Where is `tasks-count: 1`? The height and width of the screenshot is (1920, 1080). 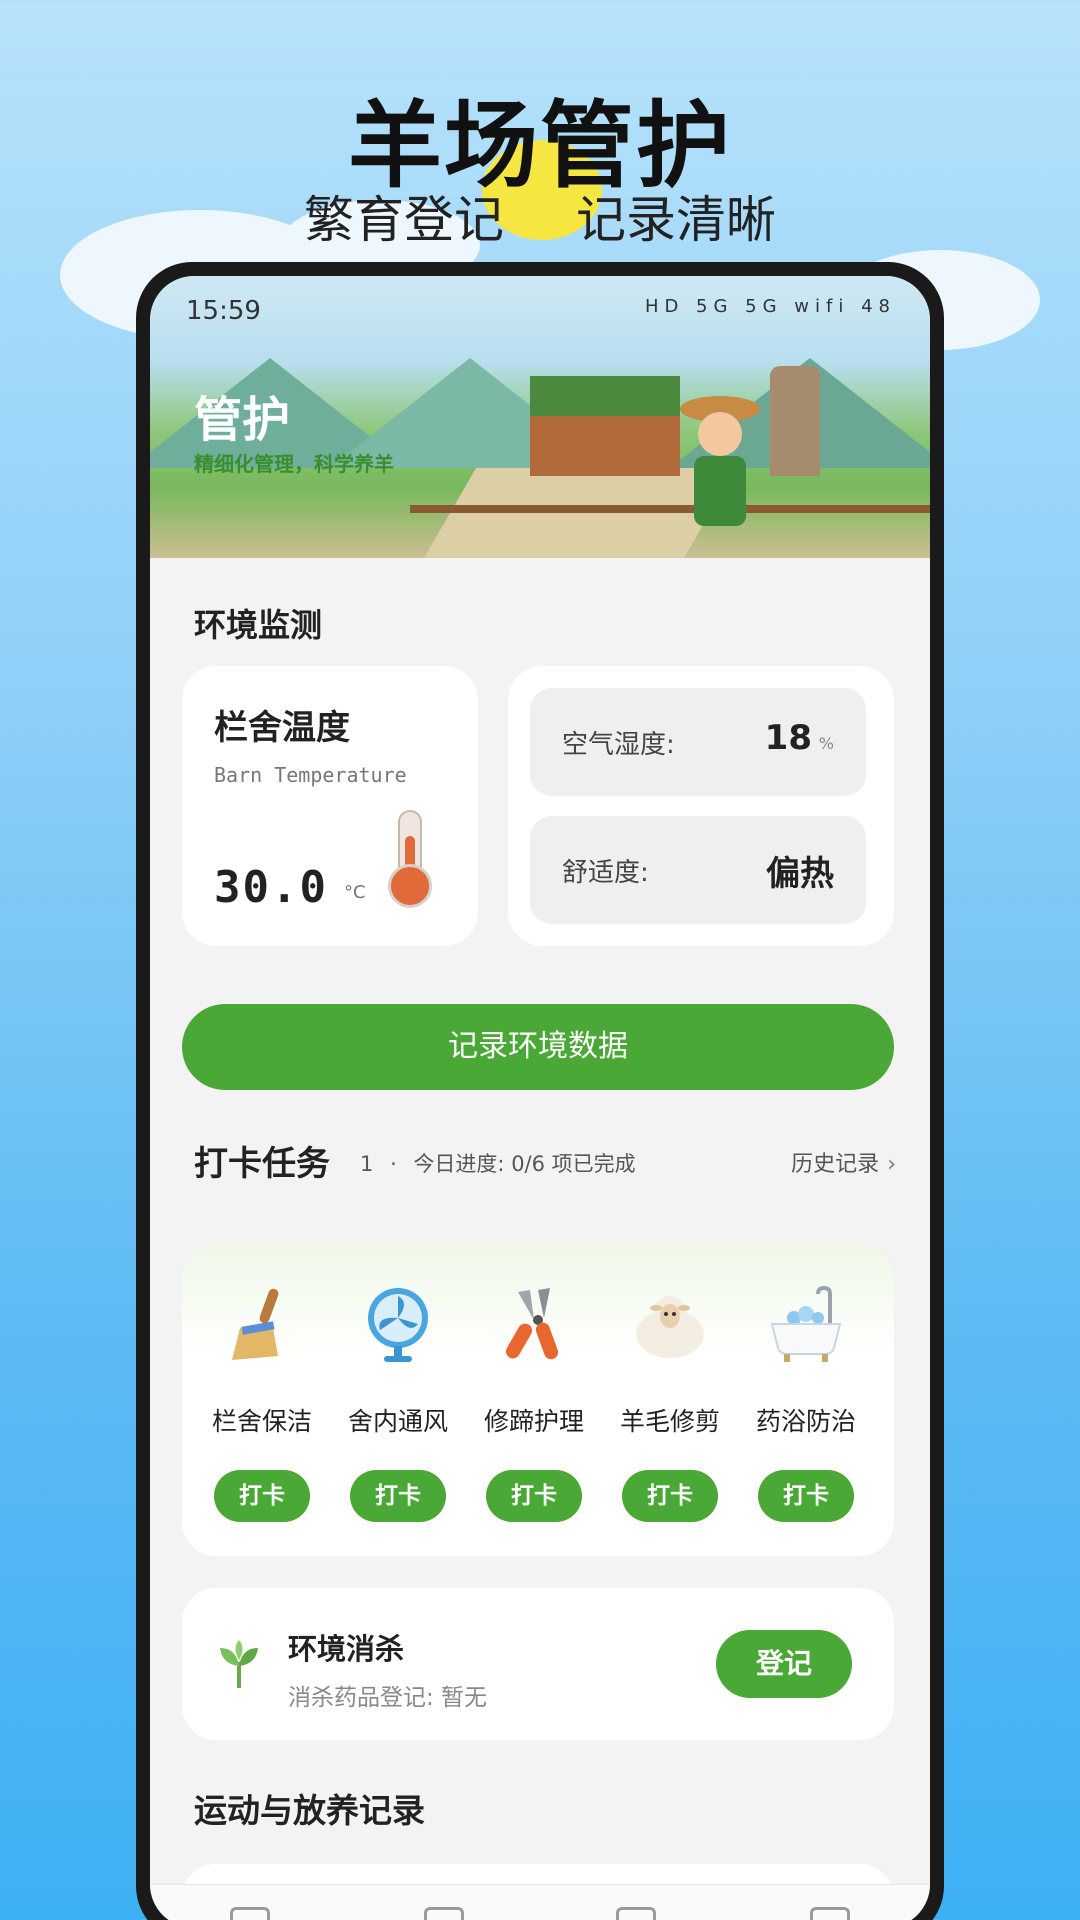
tasks-count: 1 is located at coordinates (367, 1164).